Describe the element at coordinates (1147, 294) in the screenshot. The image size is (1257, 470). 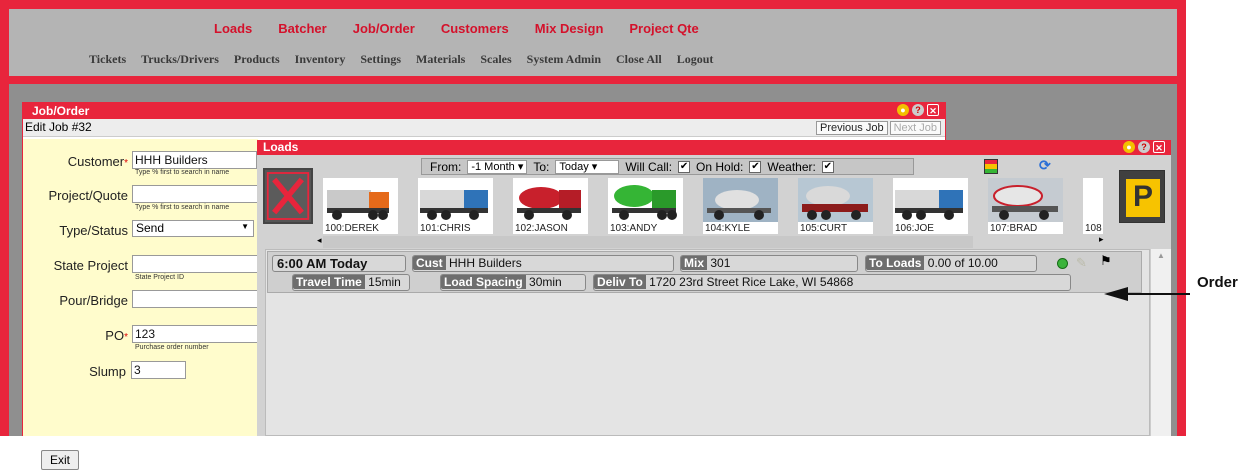
I see `arrow-left-icon` at that location.